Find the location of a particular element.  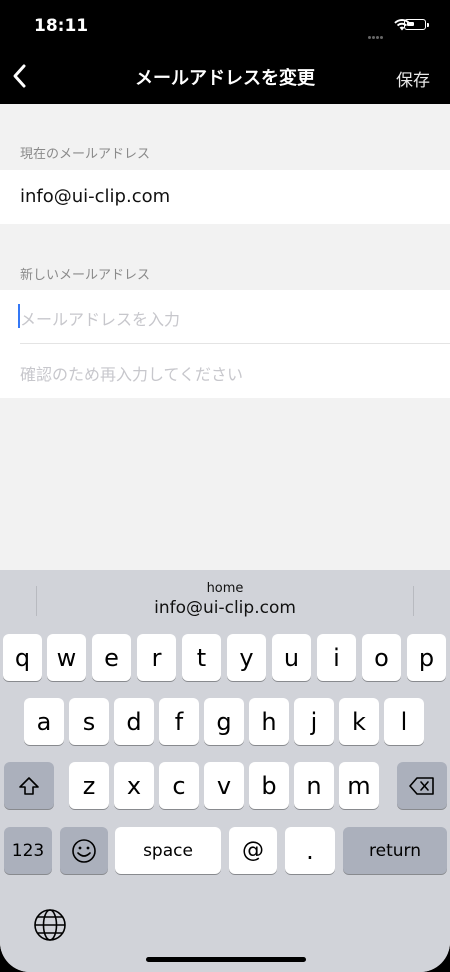

emoji-key is located at coordinates (84, 850).